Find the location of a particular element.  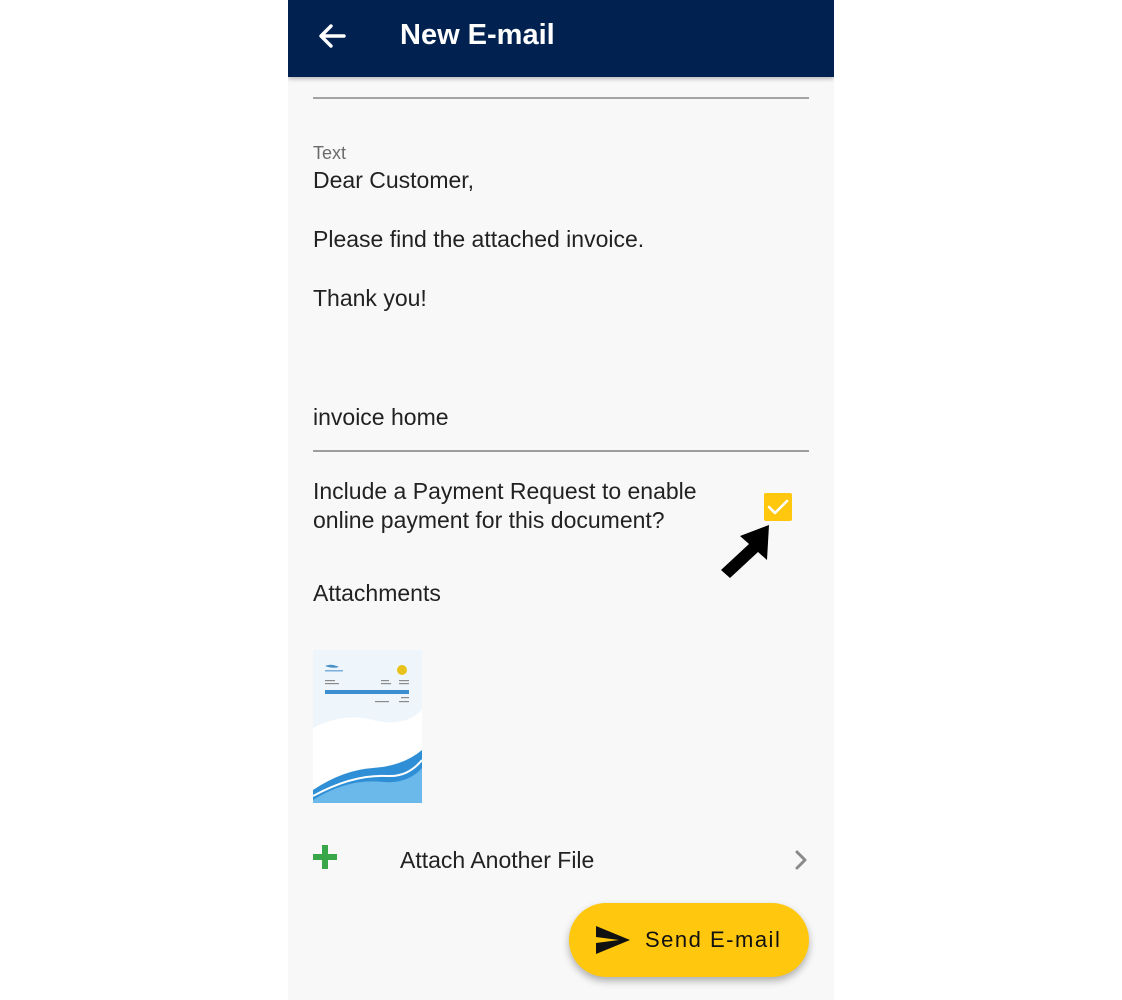

body-line: Dear Customer, is located at coordinates (394, 180).